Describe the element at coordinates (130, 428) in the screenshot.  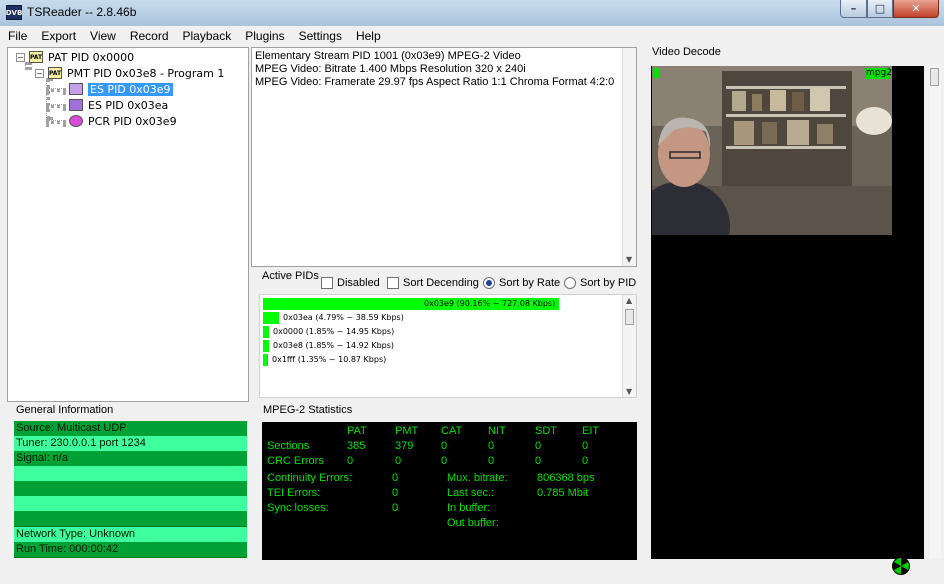
I see `general-row: Source: Multicast UDP` at that location.